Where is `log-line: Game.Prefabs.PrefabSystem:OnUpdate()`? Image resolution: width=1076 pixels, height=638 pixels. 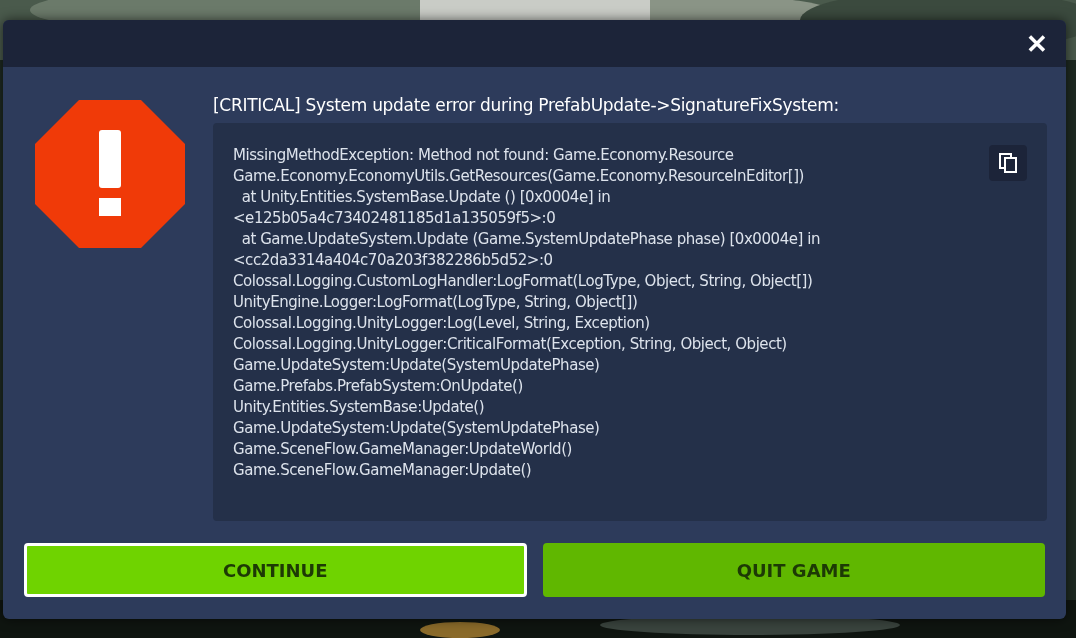
log-line: Game.Prefabs.PrefabSystem:OnUpdate() is located at coordinates (378, 386).